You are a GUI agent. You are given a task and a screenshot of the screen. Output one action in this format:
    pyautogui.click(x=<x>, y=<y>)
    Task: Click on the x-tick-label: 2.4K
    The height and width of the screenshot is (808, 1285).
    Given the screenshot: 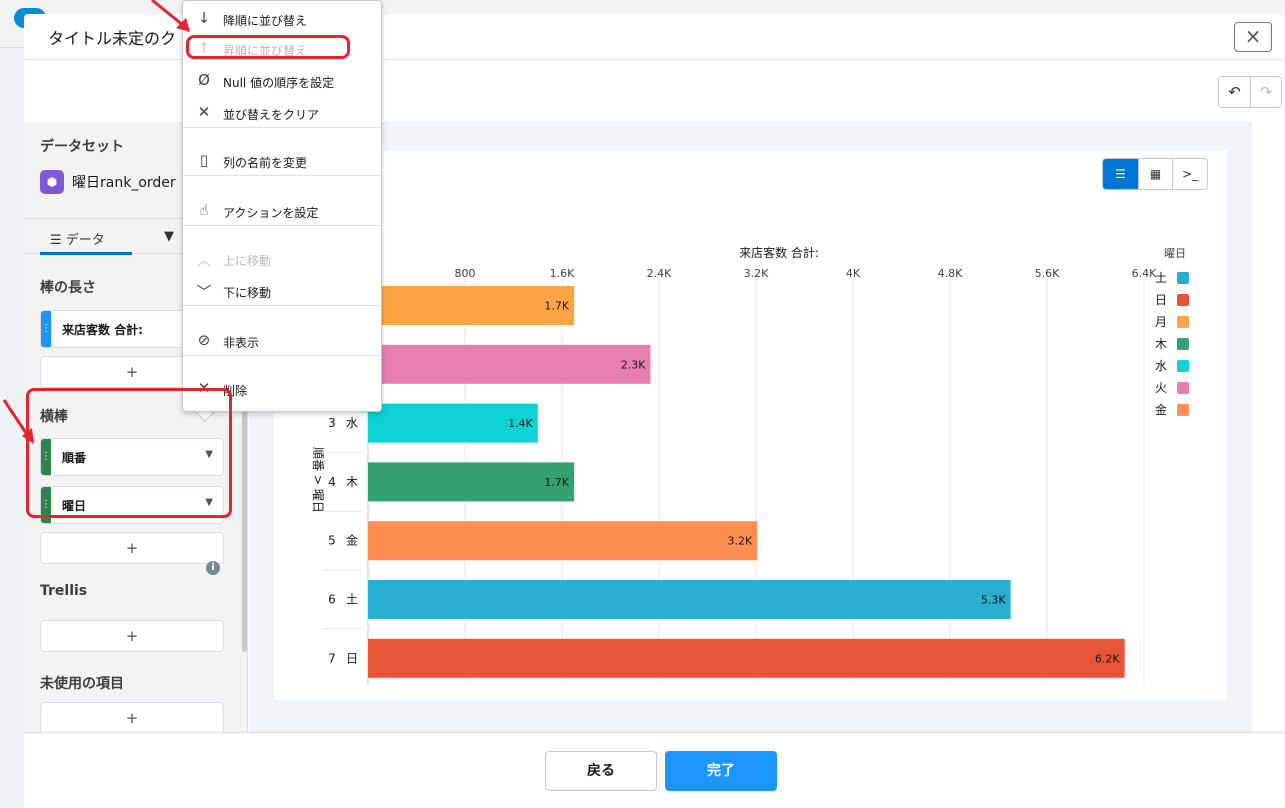 What is the action you would take?
    pyautogui.click(x=659, y=273)
    